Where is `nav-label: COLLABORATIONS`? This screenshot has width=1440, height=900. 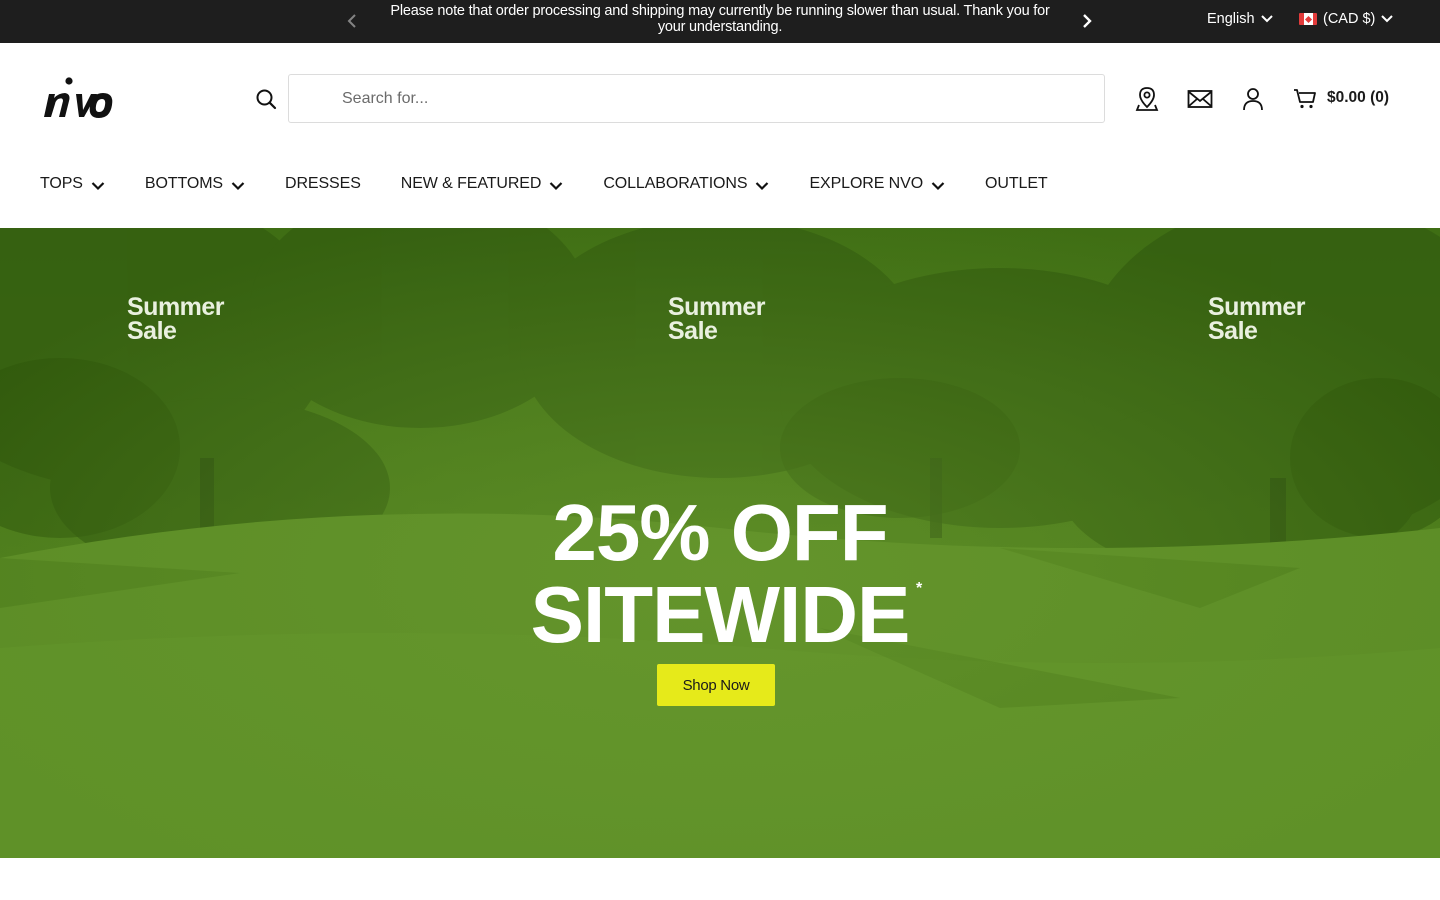
nav-label: COLLABORATIONS is located at coordinates (675, 183).